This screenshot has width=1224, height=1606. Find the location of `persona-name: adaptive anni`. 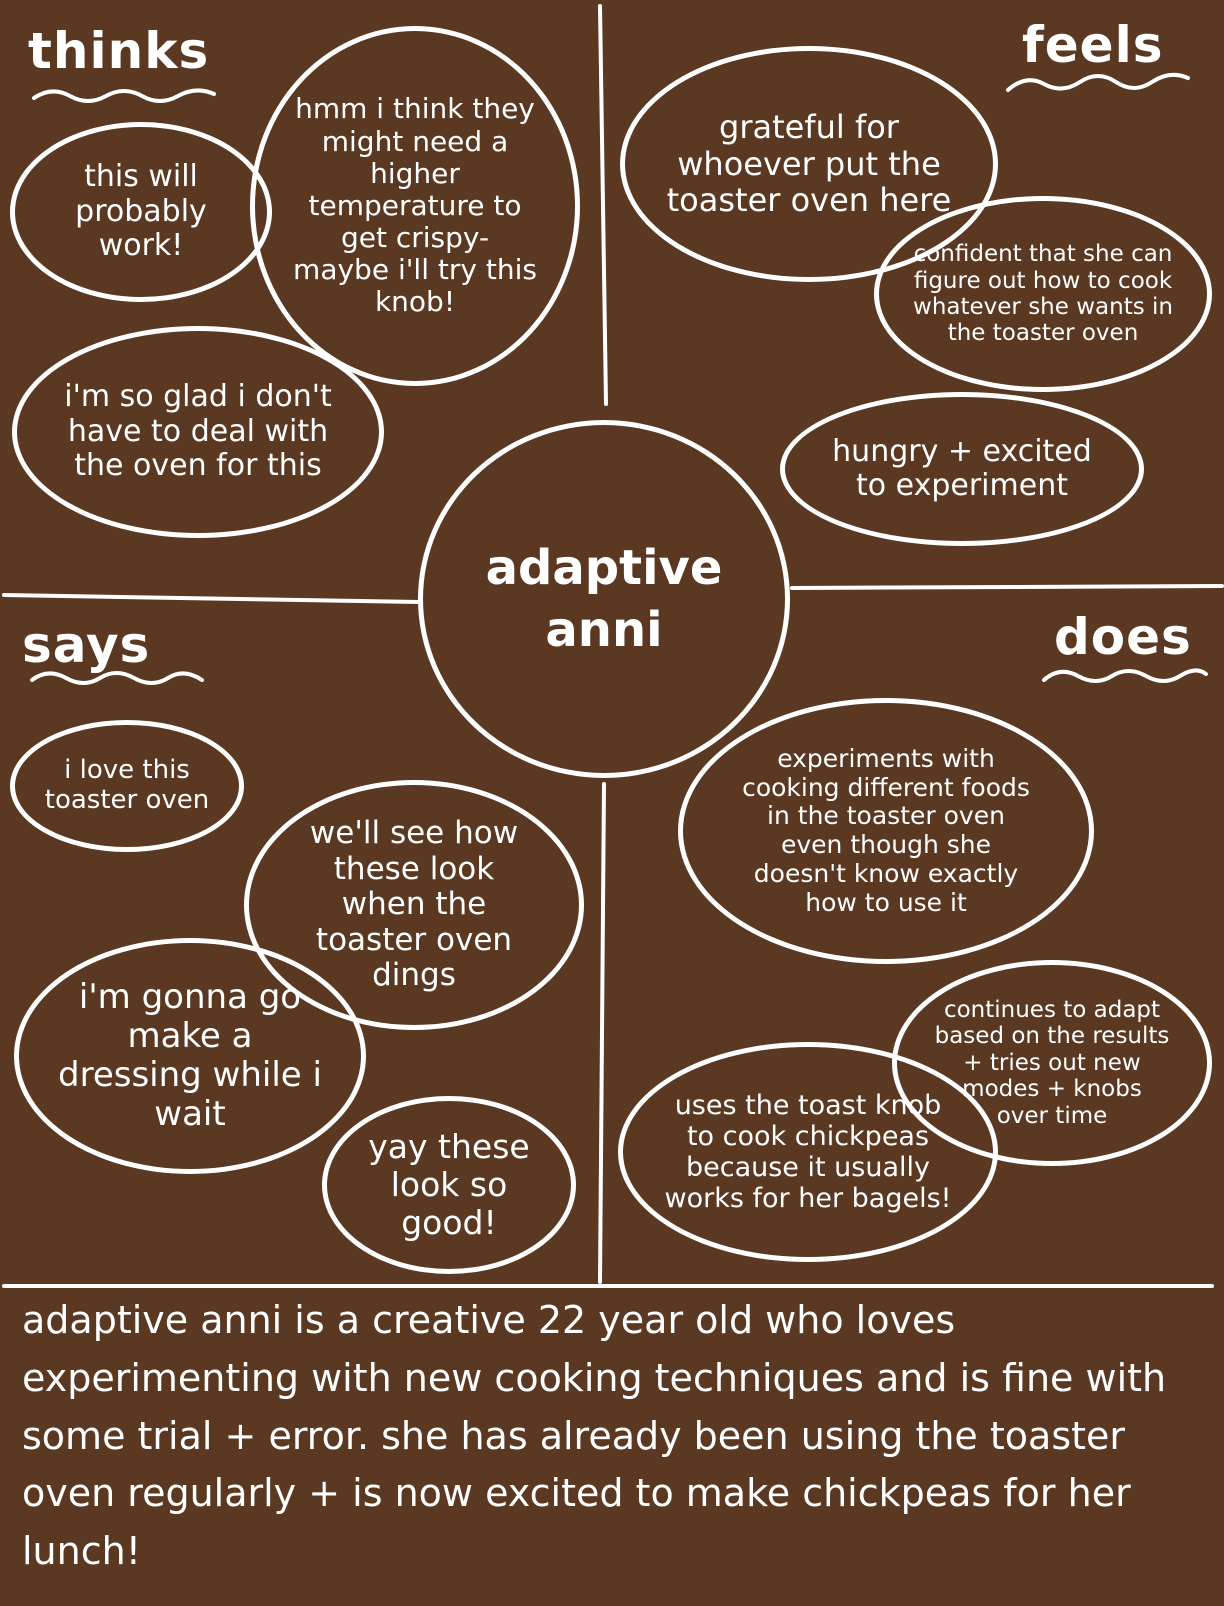

persona-name: adaptive anni is located at coordinates (604, 599).